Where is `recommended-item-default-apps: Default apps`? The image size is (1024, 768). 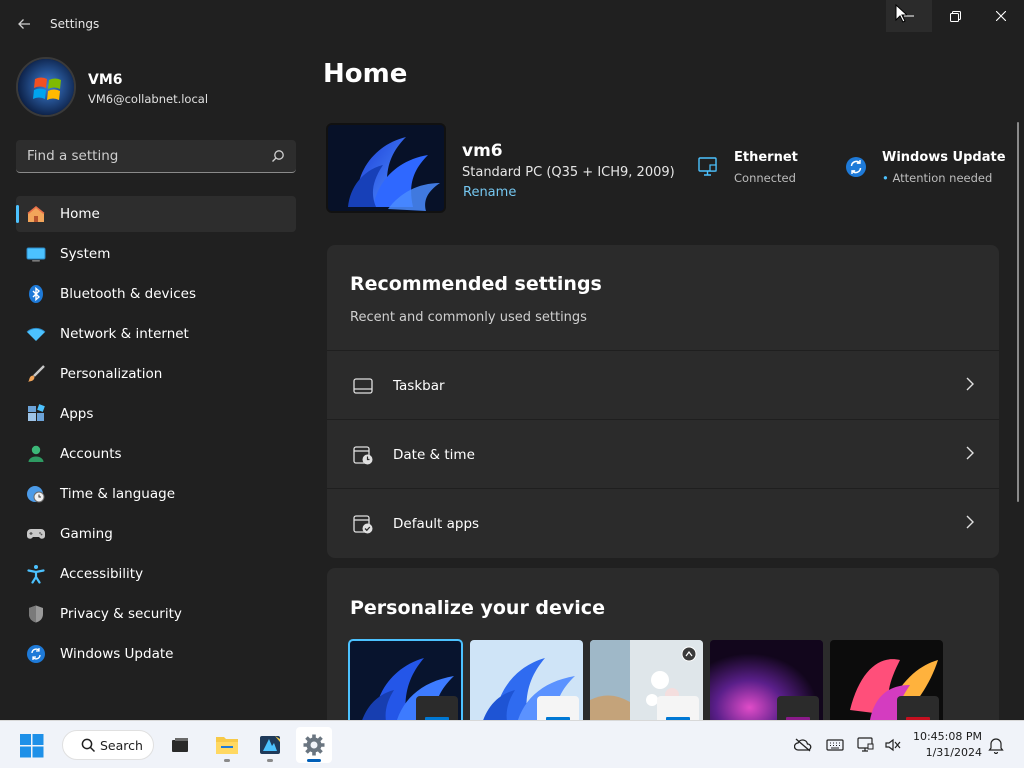 recommended-item-default-apps: Default apps is located at coordinates (663, 523).